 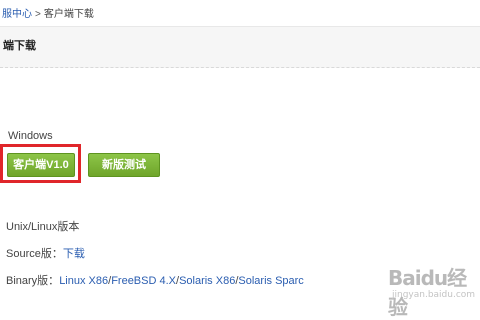 What do you see at coordinates (40, 163) in the screenshot?
I see `highlight-box` at bounding box center [40, 163].